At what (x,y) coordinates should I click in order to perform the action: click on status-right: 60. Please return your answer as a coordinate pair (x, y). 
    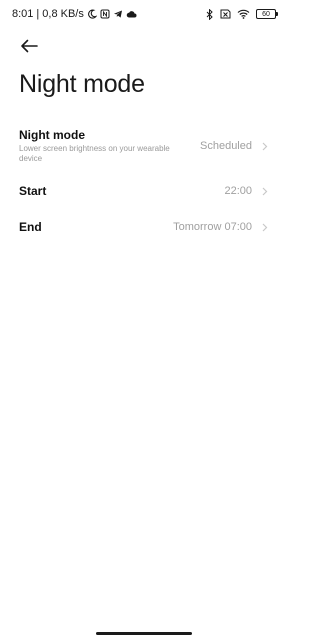
    Looking at the image, I should click on (242, 14).